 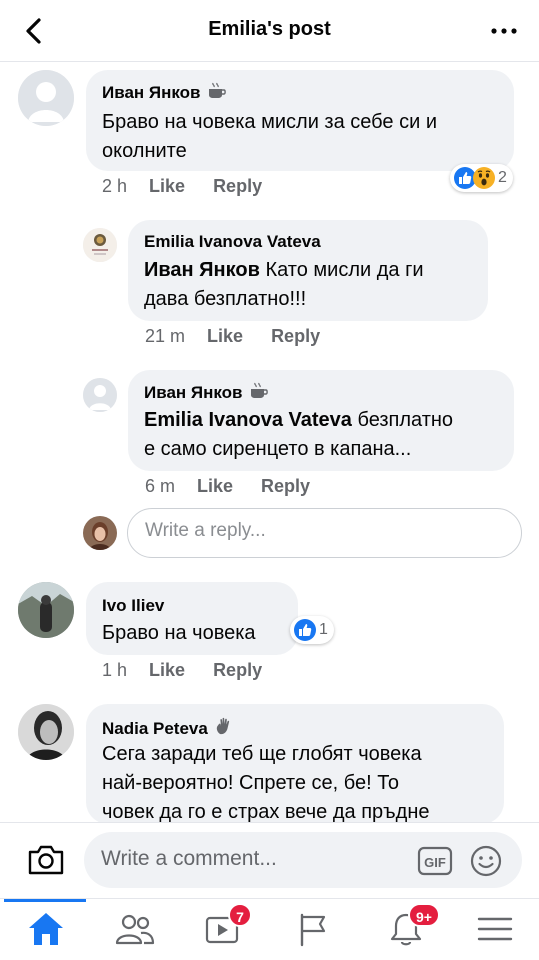 What do you see at coordinates (248, 420) in the screenshot?
I see `mention-link: Emilia Ivanova Vateva` at bounding box center [248, 420].